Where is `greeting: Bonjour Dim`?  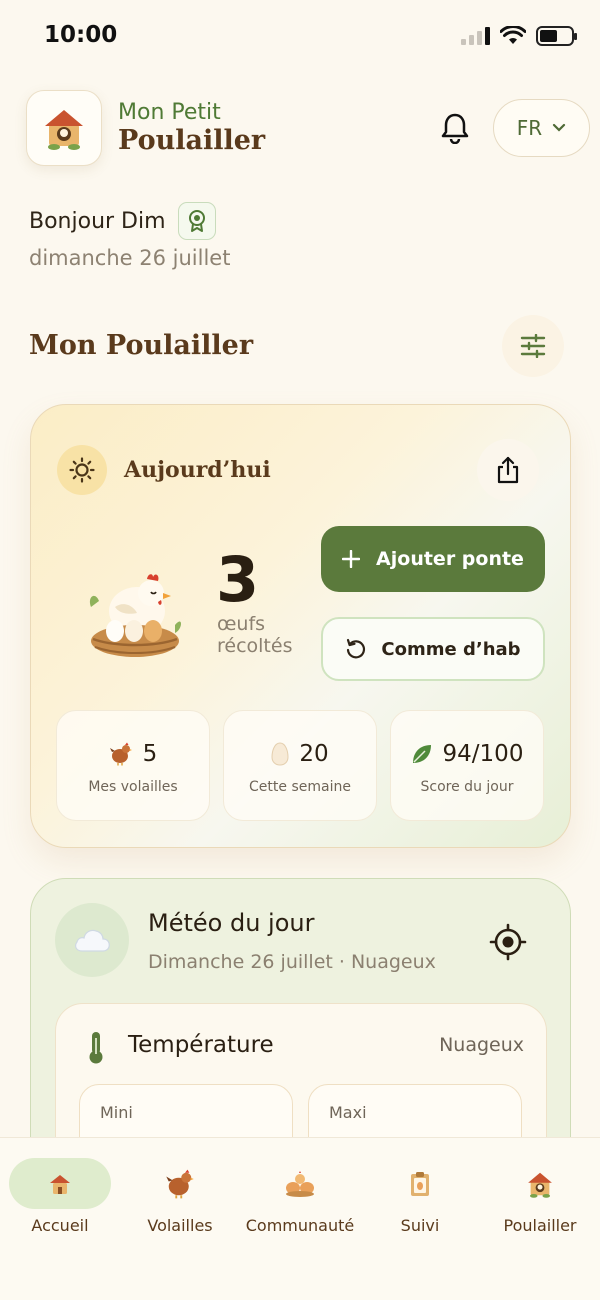
greeting: Bonjour Dim is located at coordinates (122, 221).